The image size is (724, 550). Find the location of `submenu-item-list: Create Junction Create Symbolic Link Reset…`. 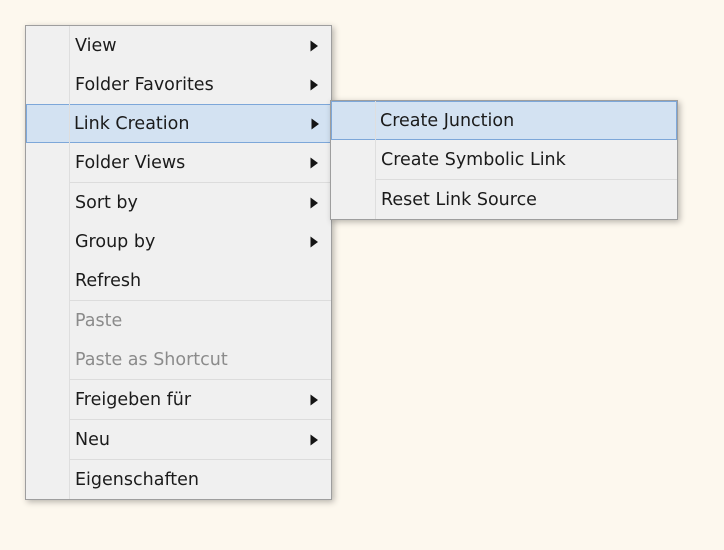

submenu-item-list: Create Junction Create Symbolic Link Reset… is located at coordinates (504, 160).